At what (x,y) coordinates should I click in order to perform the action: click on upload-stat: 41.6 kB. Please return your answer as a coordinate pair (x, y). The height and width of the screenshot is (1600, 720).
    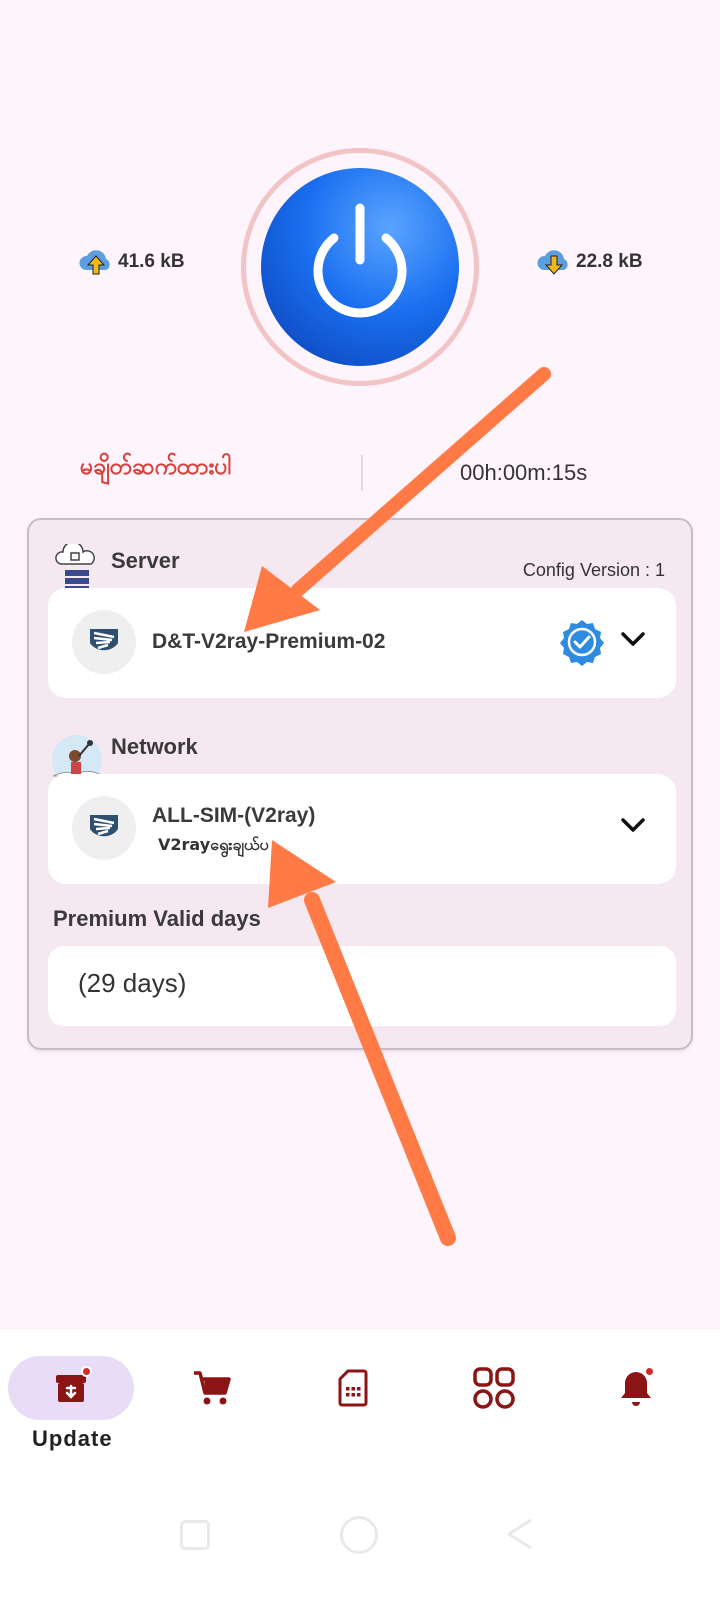
    Looking at the image, I should click on (131, 262).